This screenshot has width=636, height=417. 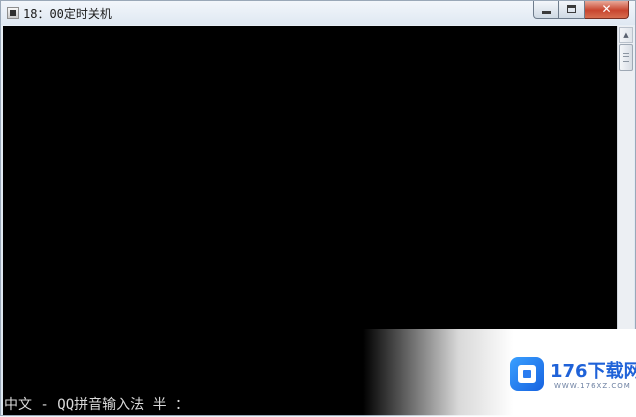 What do you see at coordinates (67, 14) in the screenshot?
I see `window-title: 18：00定时关机` at bounding box center [67, 14].